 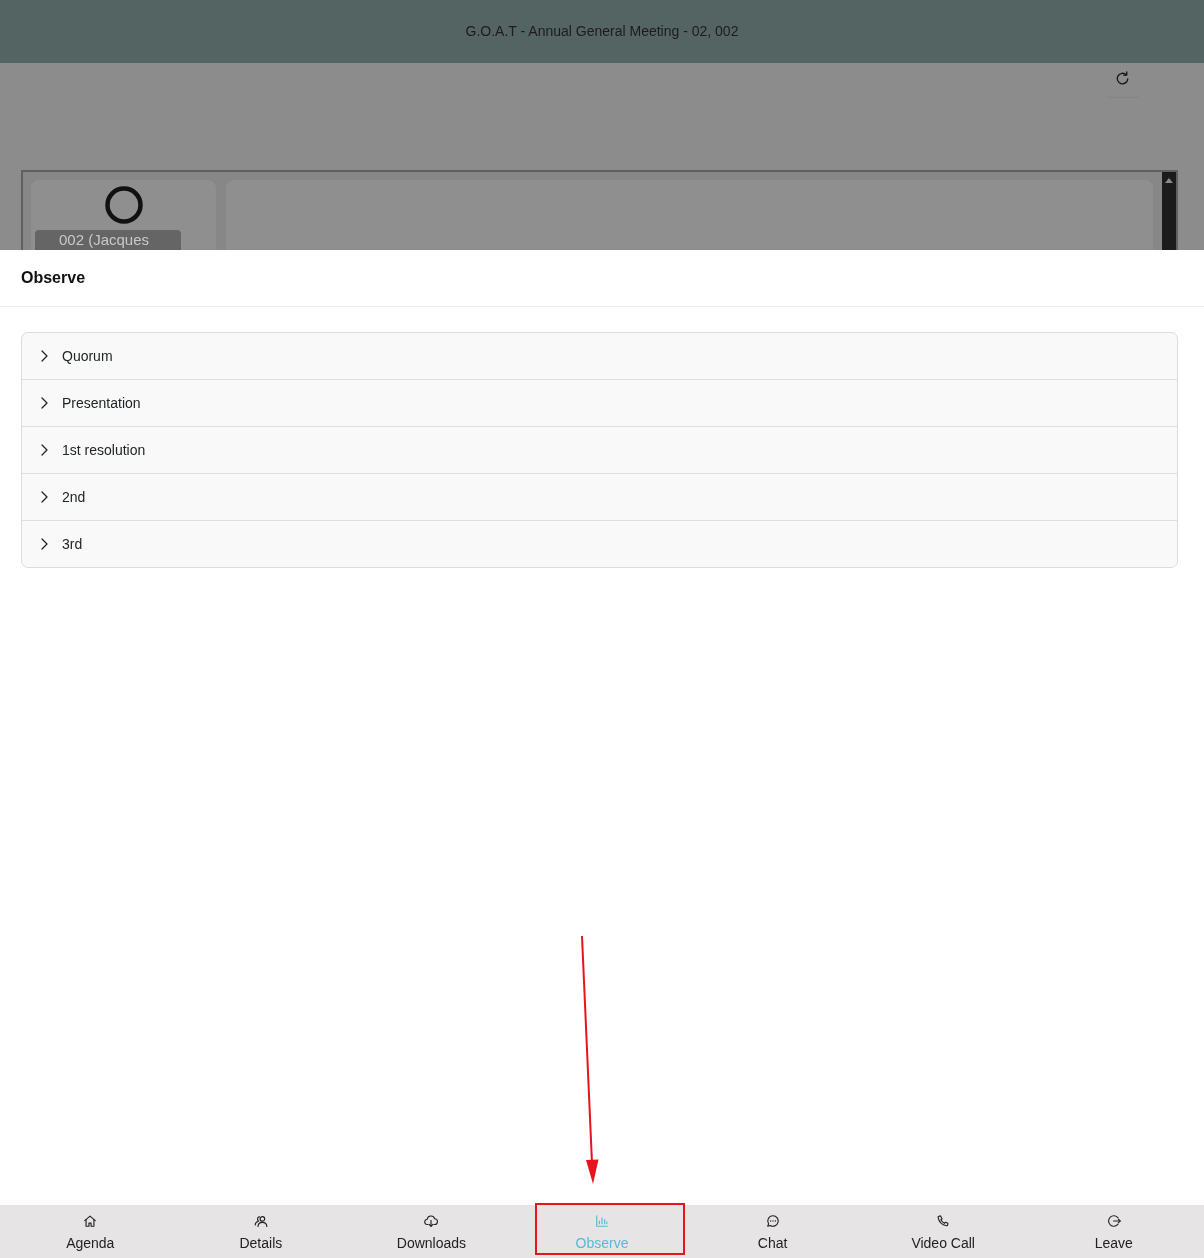 I want to click on accordion-header: 3rd, so click(x=599, y=544).